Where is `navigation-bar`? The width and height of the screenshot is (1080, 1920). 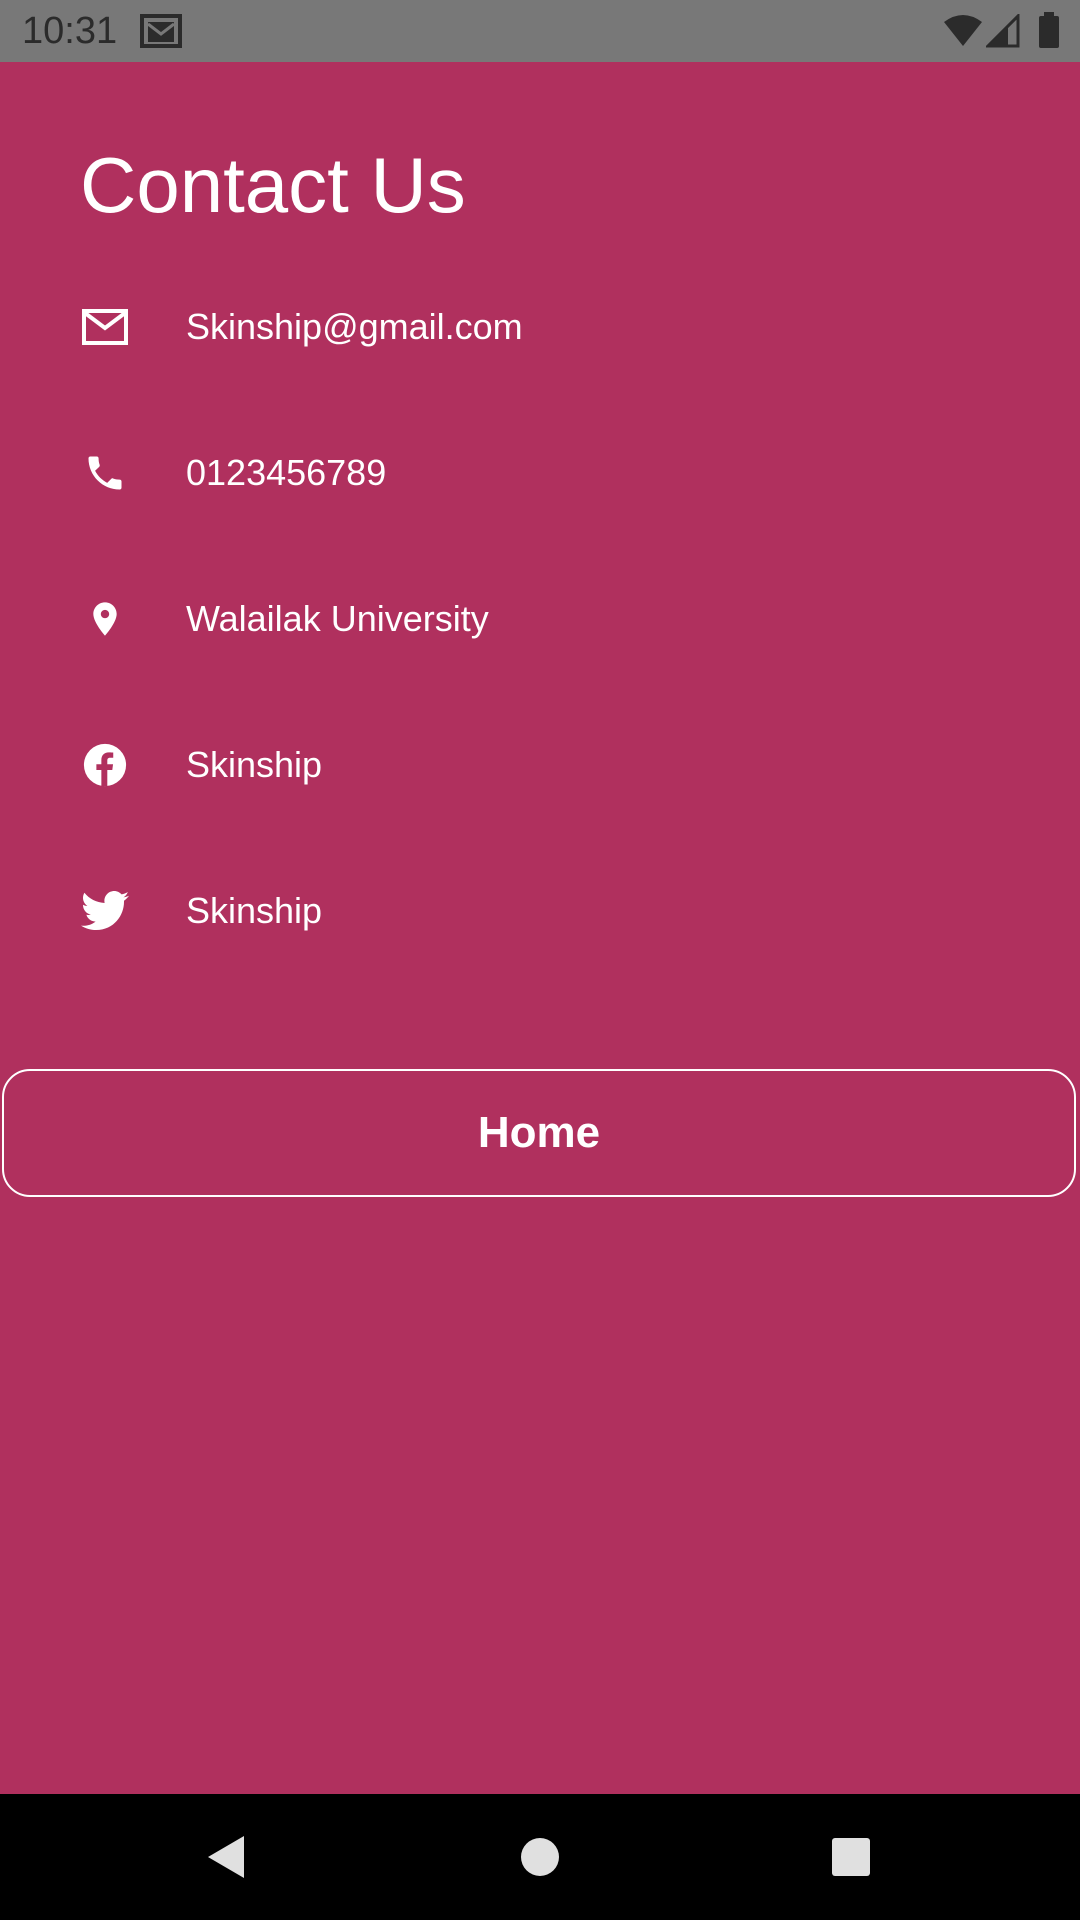 navigation-bar is located at coordinates (540, 1857).